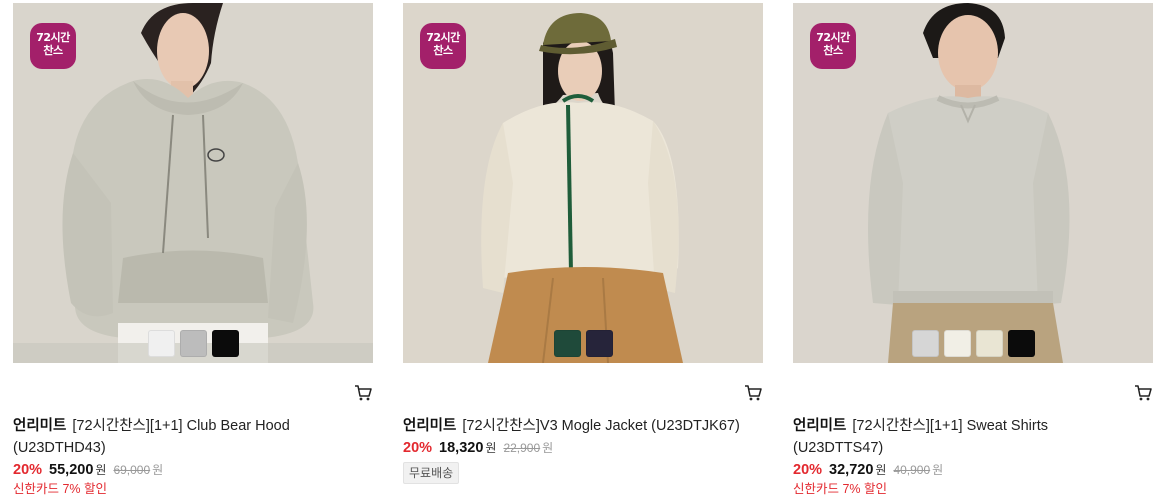 The image size is (1155, 501). Describe the element at coordinates (193, 470) in the screenshot. I see `price-row: 20% 55,200 원 69,000 원` at that location.